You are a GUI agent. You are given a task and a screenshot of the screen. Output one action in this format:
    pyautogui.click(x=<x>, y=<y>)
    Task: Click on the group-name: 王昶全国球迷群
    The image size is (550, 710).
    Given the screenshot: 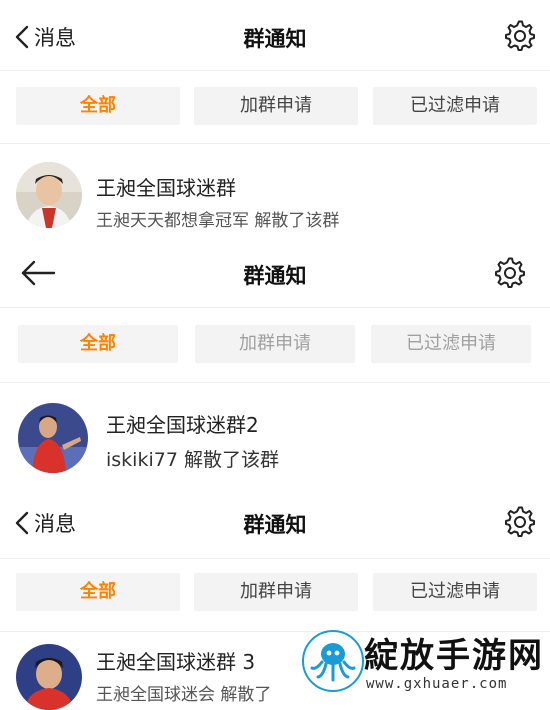 What is the action you would take?
    pyautogui.click(x=166, y=188)
    